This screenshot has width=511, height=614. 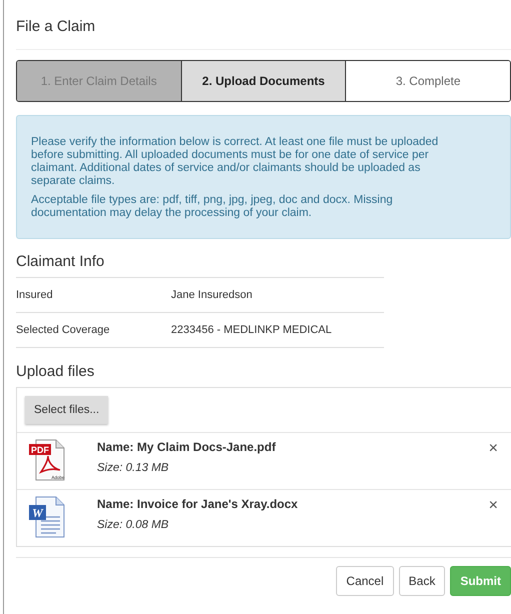 What do you see at coordinates (422, 581) in the screenshot?
I see `action-button: Back` at bounding box center [422, 581].